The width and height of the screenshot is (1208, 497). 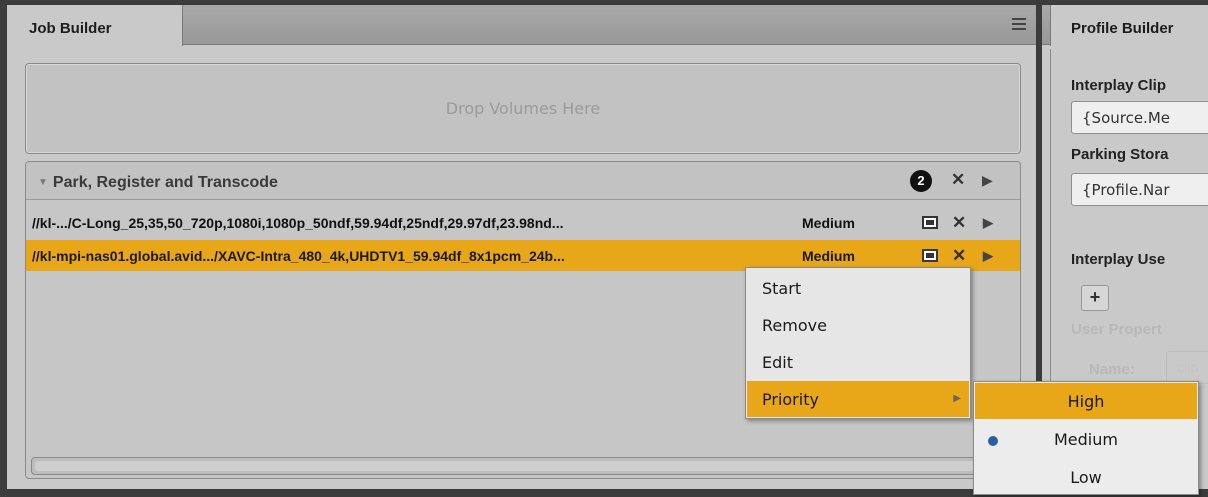 What do you see at coordinates (526, 466) in the screenshot?
I see `horizontal-scrollbar` at bounding box center [526, 466].